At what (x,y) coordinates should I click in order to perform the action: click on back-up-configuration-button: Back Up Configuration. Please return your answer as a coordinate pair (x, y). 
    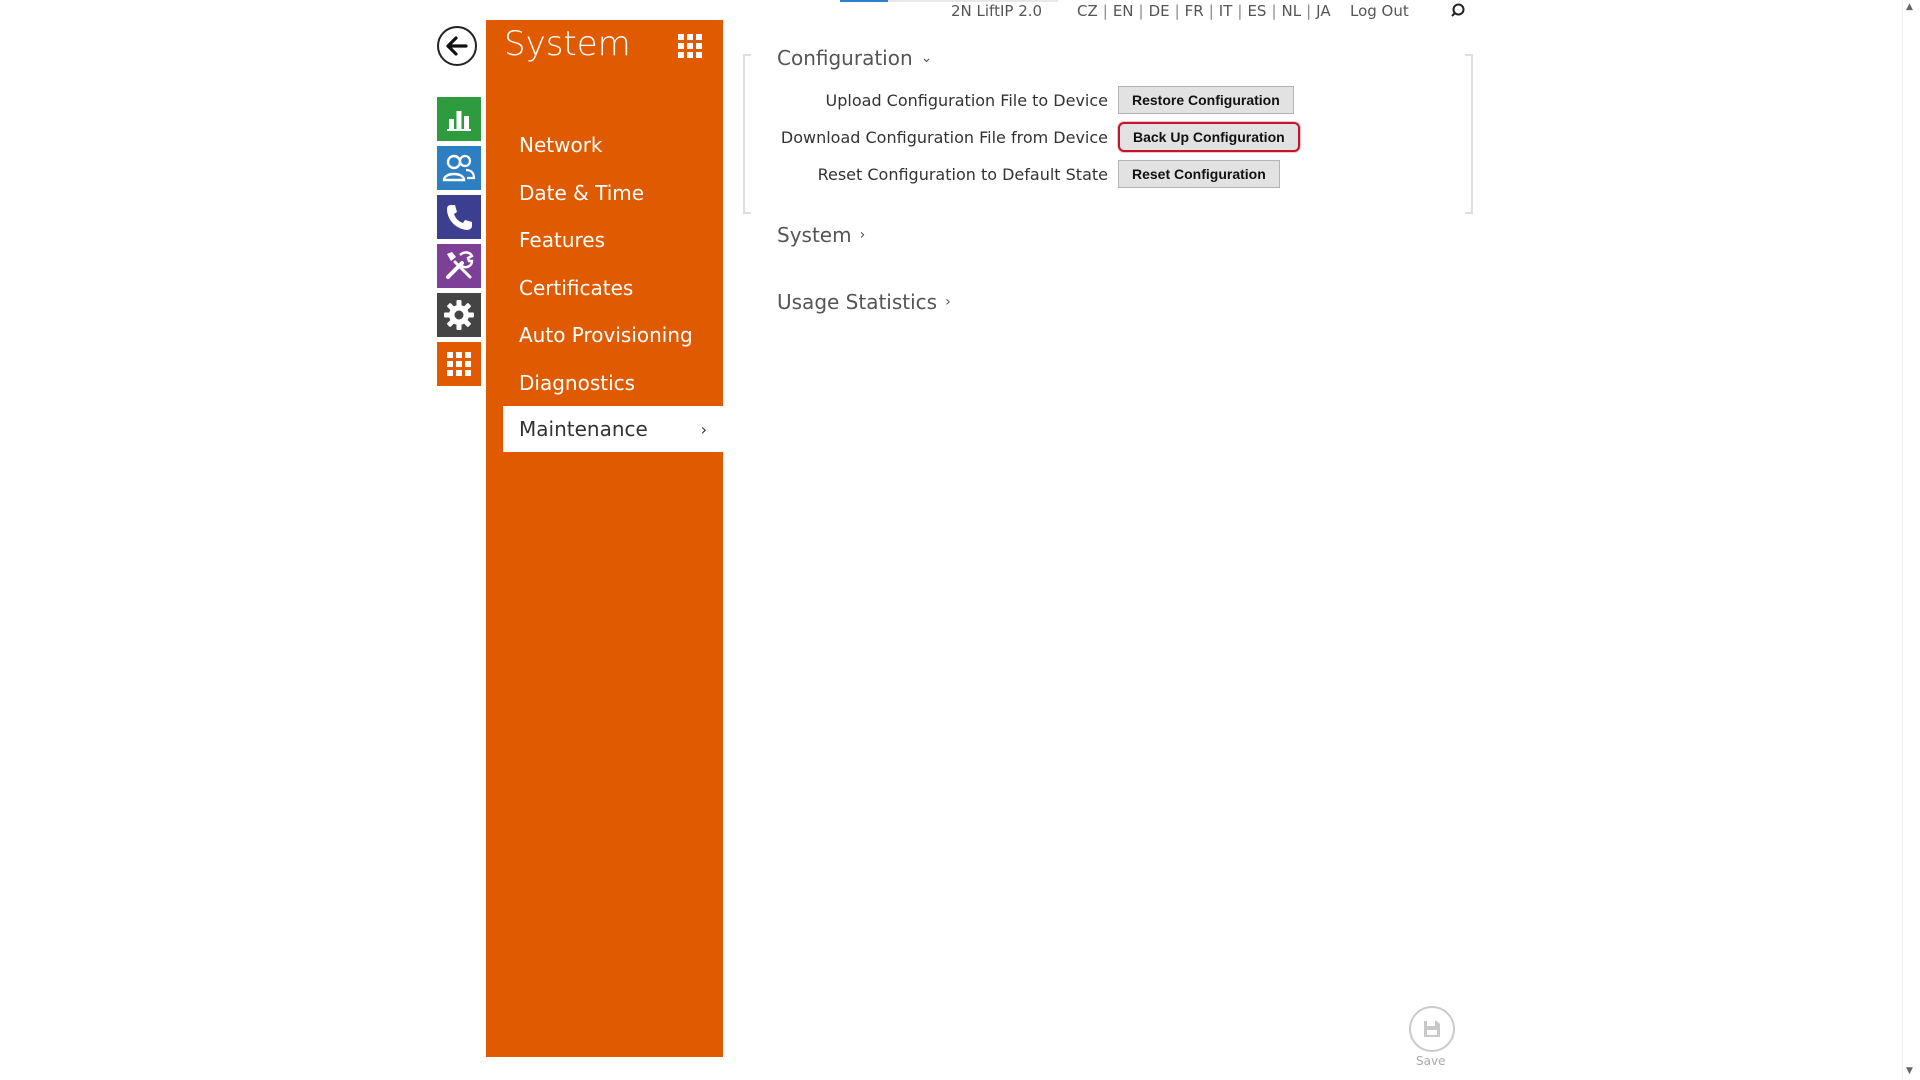
    Looking at the image, I should click on (1209, 137).